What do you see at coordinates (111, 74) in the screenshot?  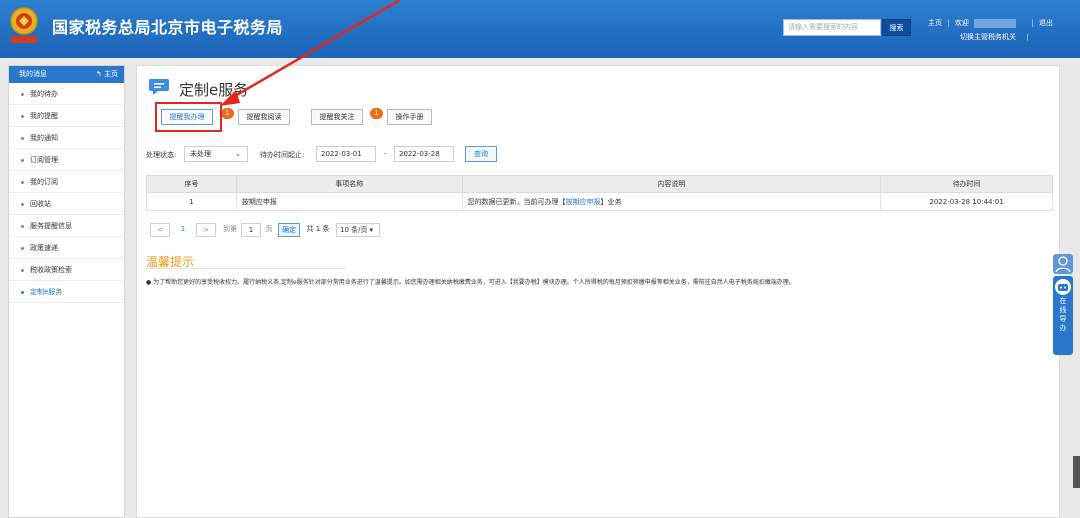 I see `sidebar-home-label: 主页` at bounding box center [111, 74].